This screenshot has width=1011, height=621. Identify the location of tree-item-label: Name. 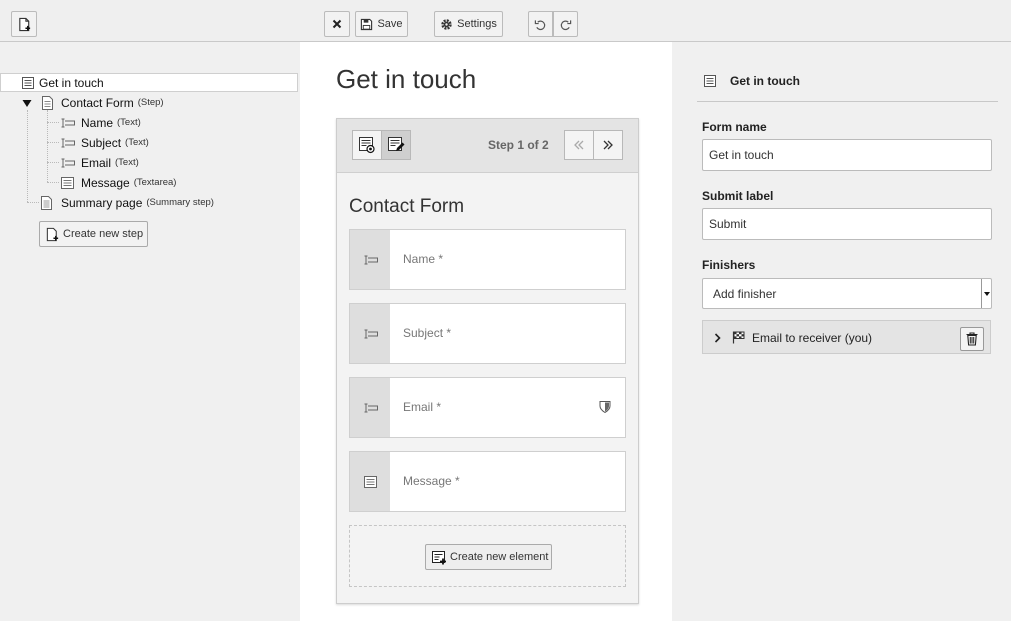
(97, 122).